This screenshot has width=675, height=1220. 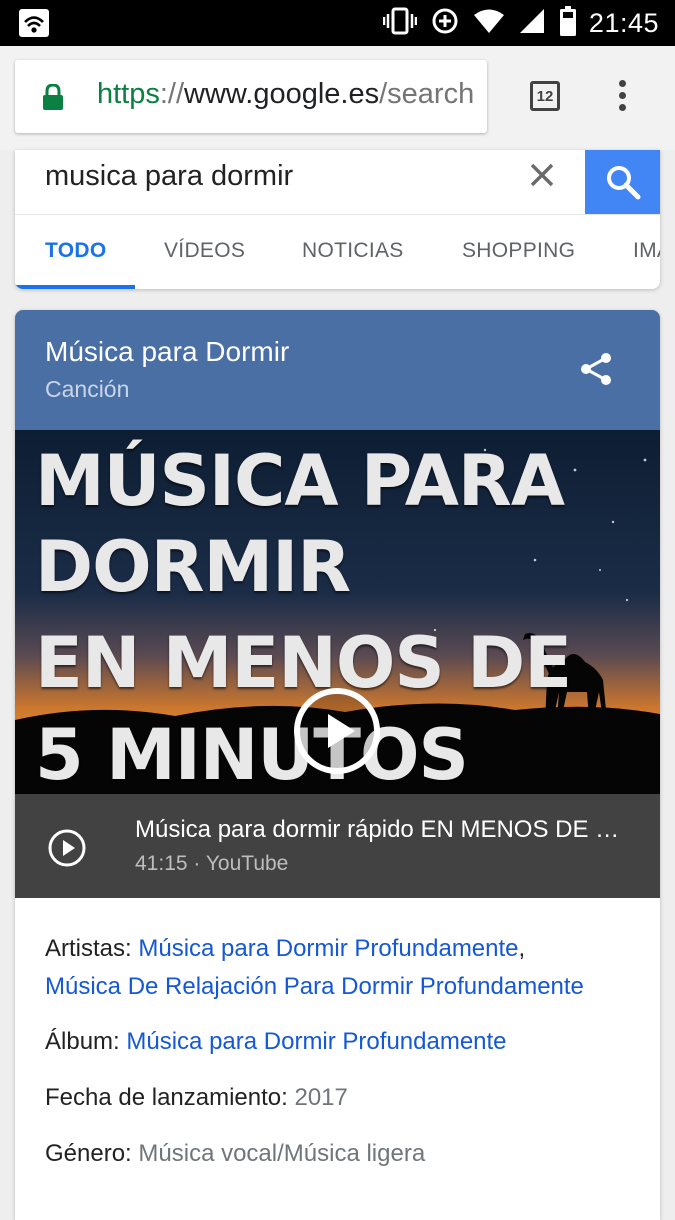 I want to click on data-saver-icon, so click(x=445, y=23).